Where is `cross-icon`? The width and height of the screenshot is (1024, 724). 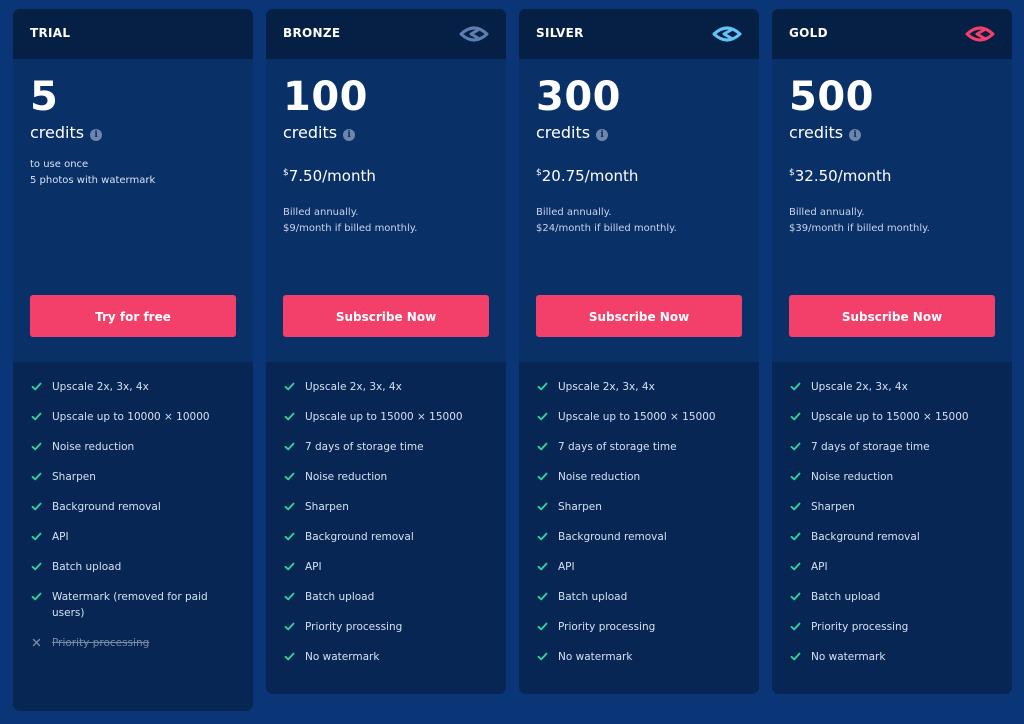
cross-icon is located at coordinates (36, 642).